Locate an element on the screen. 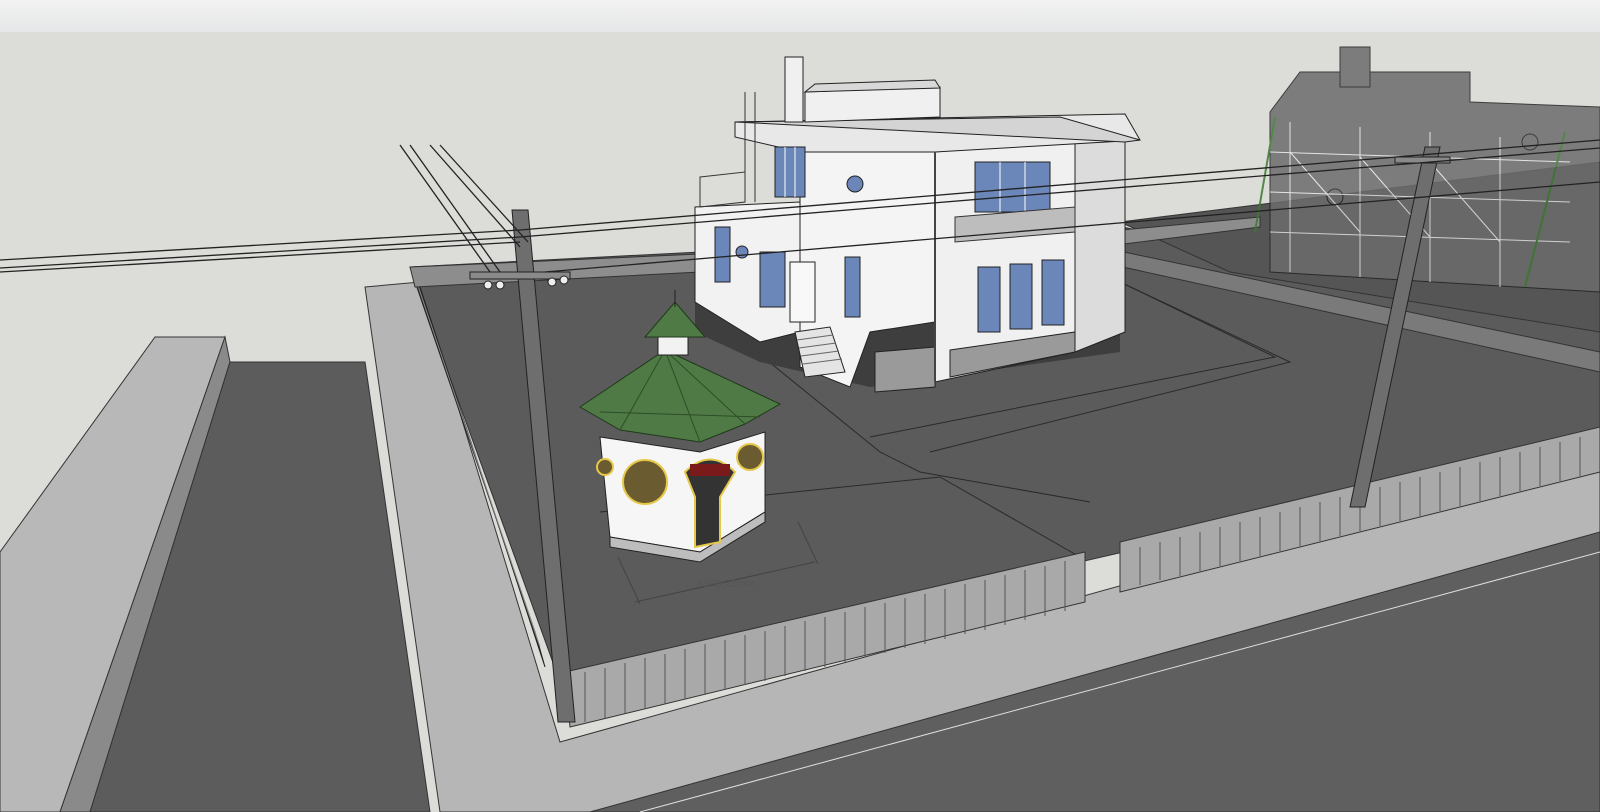 Image resolution: width=1600 pixels, height=812 pixels. toolbar-strip is located at coordinates (800, 16).